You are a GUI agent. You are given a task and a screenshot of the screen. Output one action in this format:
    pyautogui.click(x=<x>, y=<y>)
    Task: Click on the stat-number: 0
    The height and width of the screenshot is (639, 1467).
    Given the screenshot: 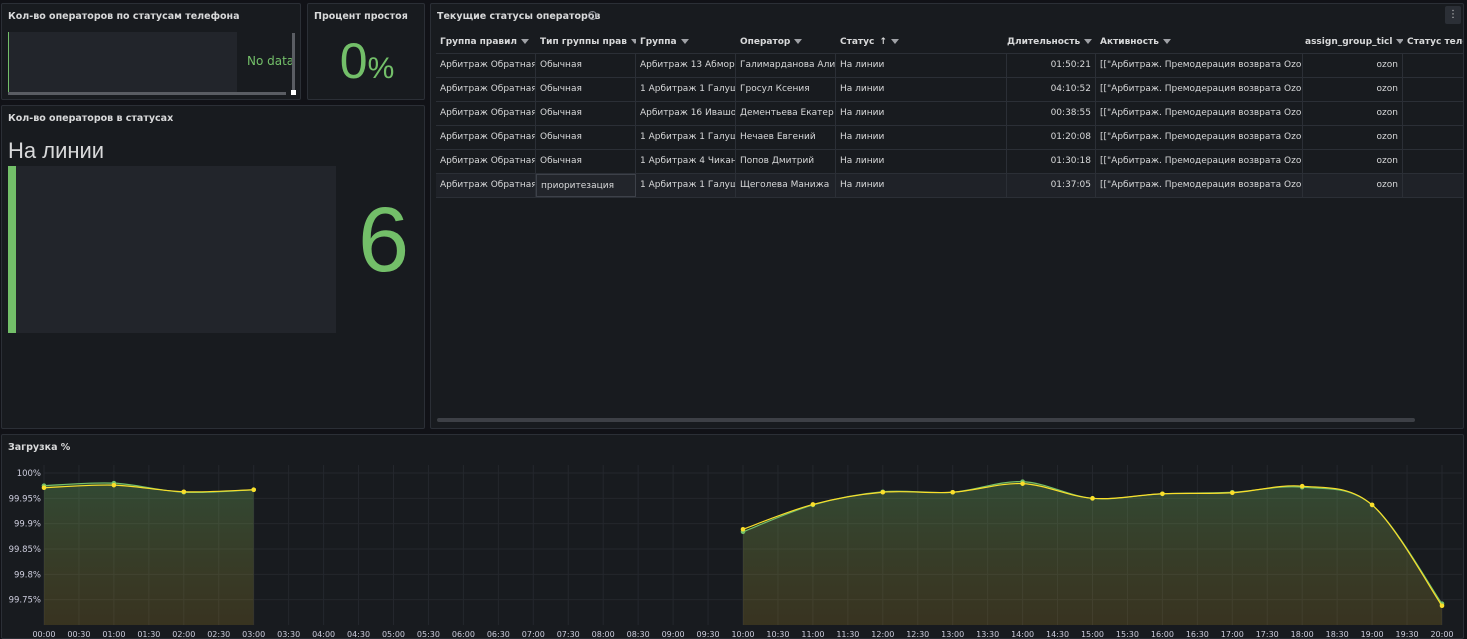 What is the action you would take?
    pyautogui.click(x=353, y=61)
    